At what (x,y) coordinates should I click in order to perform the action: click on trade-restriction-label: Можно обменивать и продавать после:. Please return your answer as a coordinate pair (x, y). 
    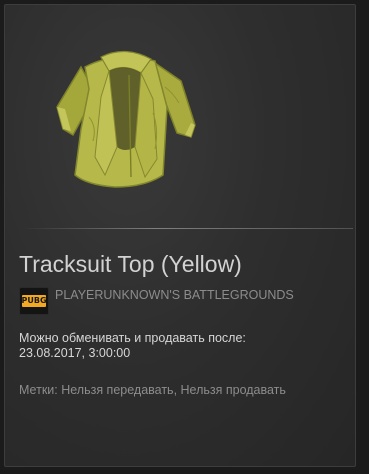
    Looking at the image, I should click on (132, 338).